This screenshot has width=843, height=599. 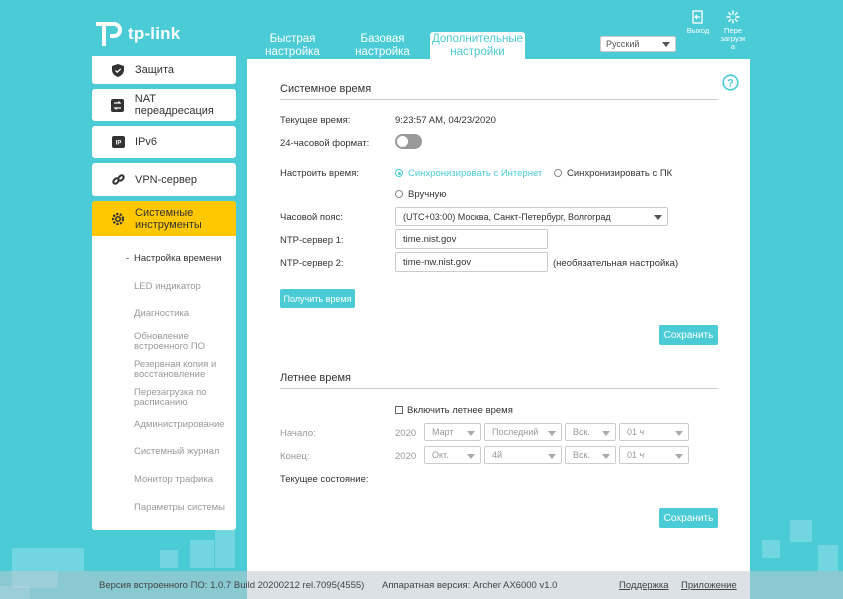 What do you see at coordinates (709, 585) in the screenshot?
I see `app-link: Приложение` at bounding box center [709, 585].